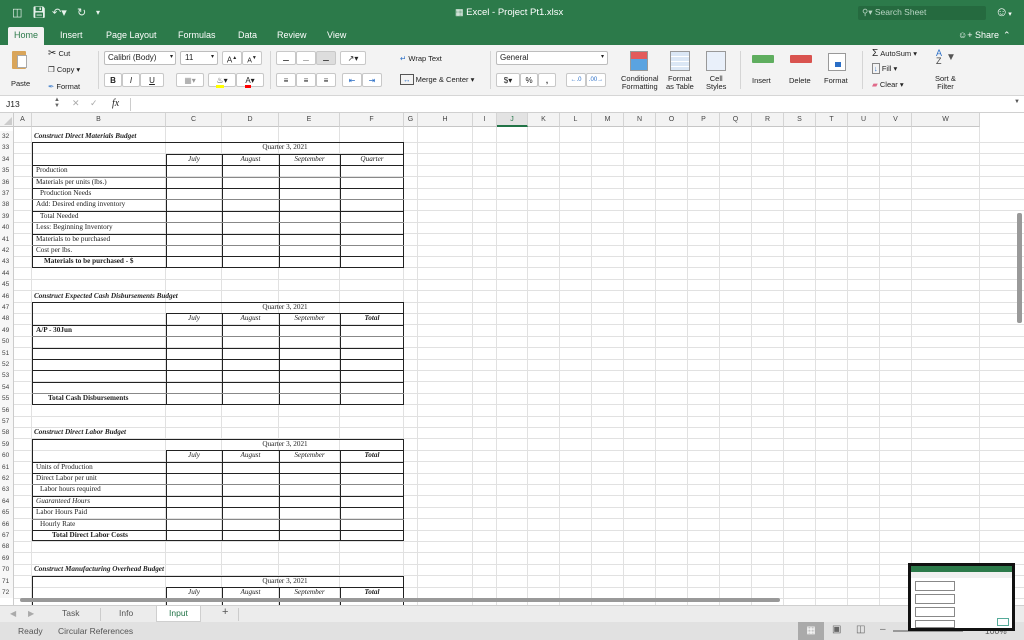  I want to click on column-header-t: T, so click(832, 120).